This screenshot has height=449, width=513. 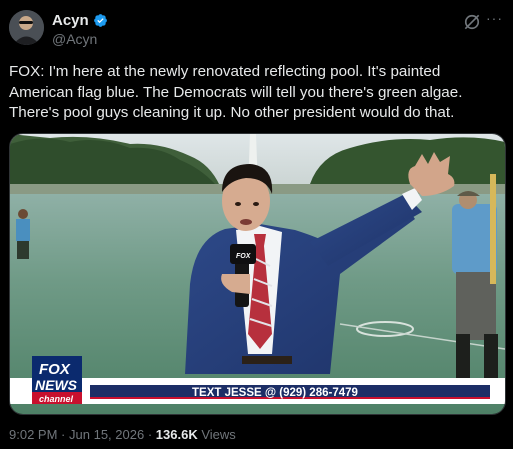 What do you see at coordinates (56, 399) in the screenshot?
I see `fox-logo-line3: channel` at bounding box center [56, 399].